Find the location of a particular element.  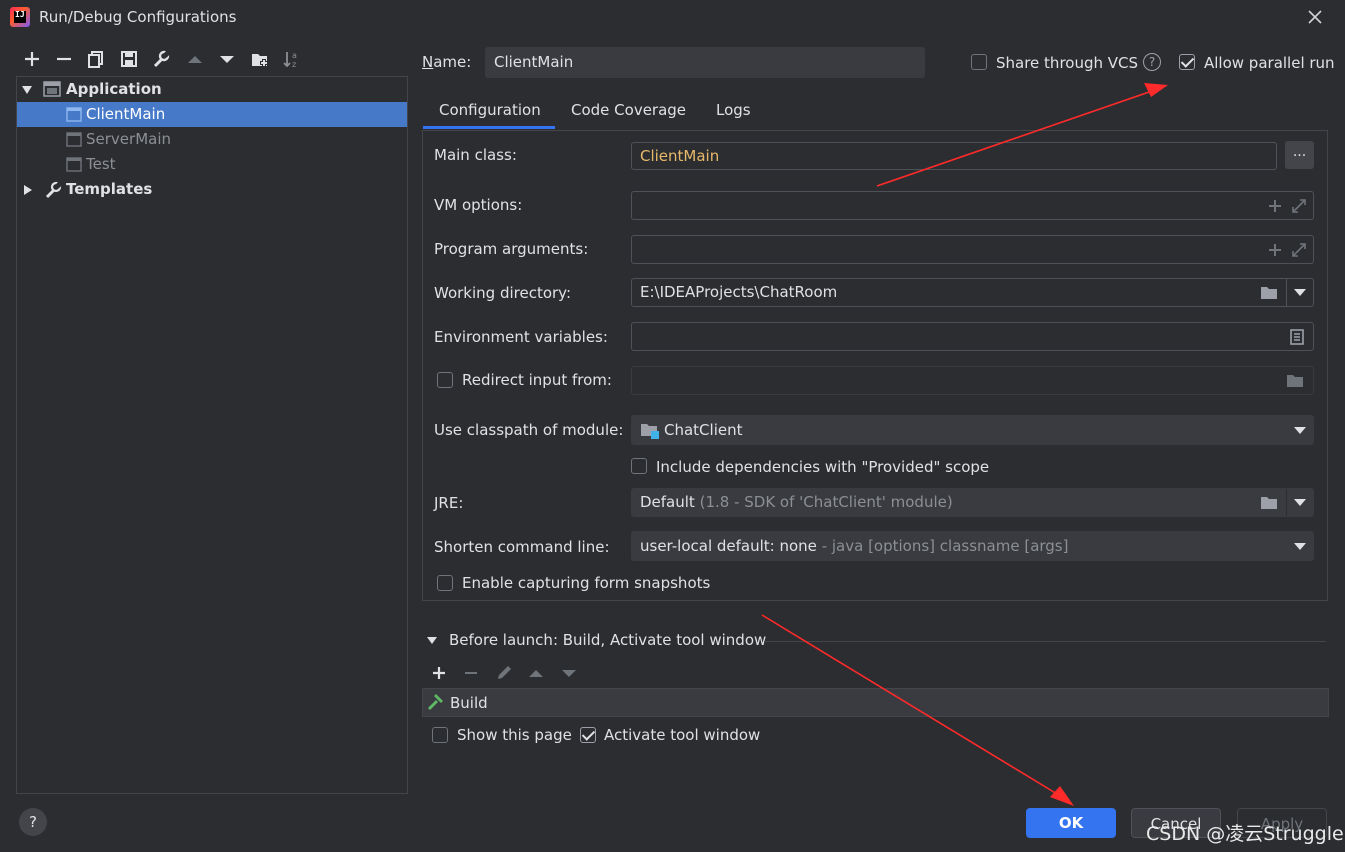

remove-icon is located at coordinates (64, 59).